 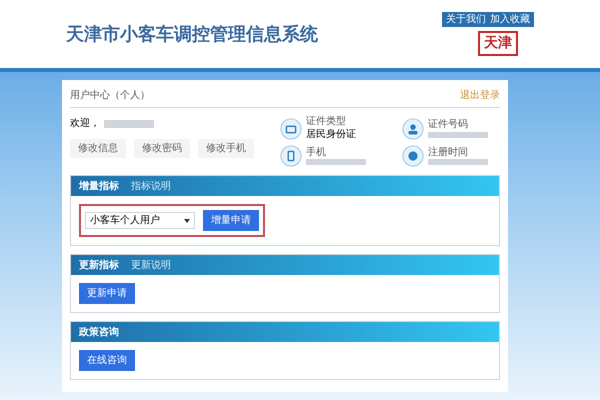 What do you see at coordinates (85, 123) in the screenshot?
I see `greeting-text: 欢迎，` at bounding box center [85, 123].